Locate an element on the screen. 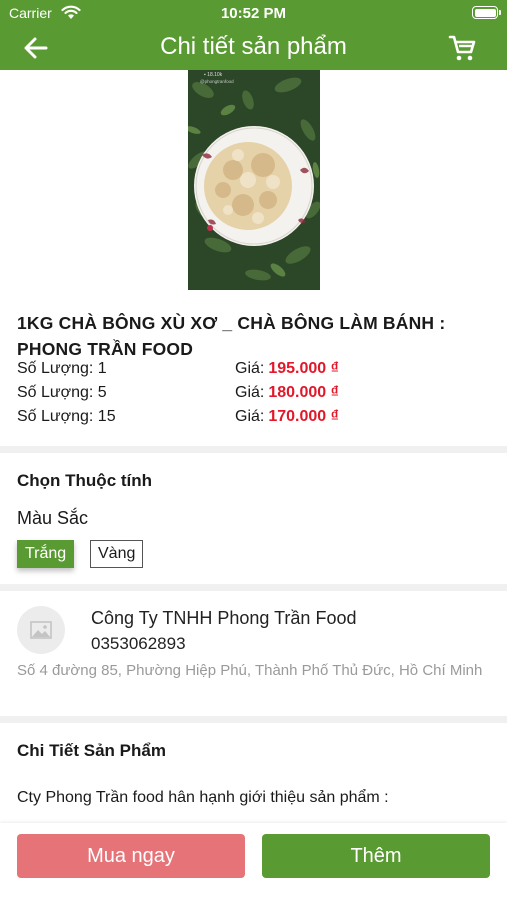 Image resolution: width=507 pixels, height=900 pixels. image-placeholder-icon is located at coordinates (41, 630).